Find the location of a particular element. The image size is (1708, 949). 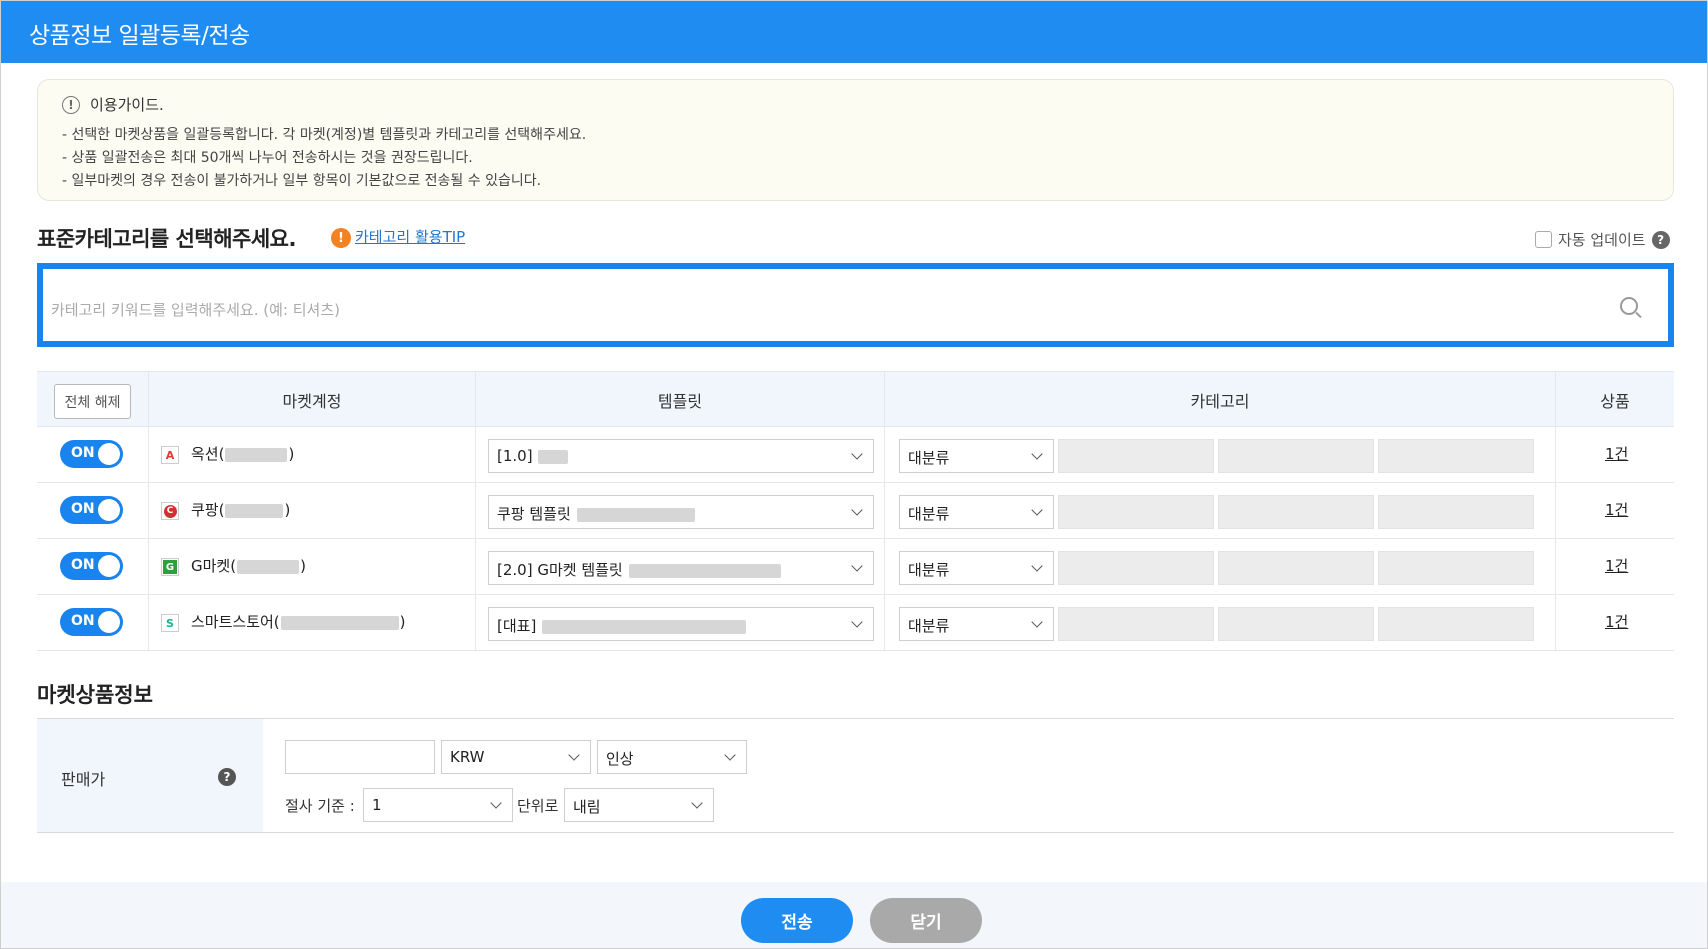

gmarket-icon-mark: G is located at coordinates (170, 567).